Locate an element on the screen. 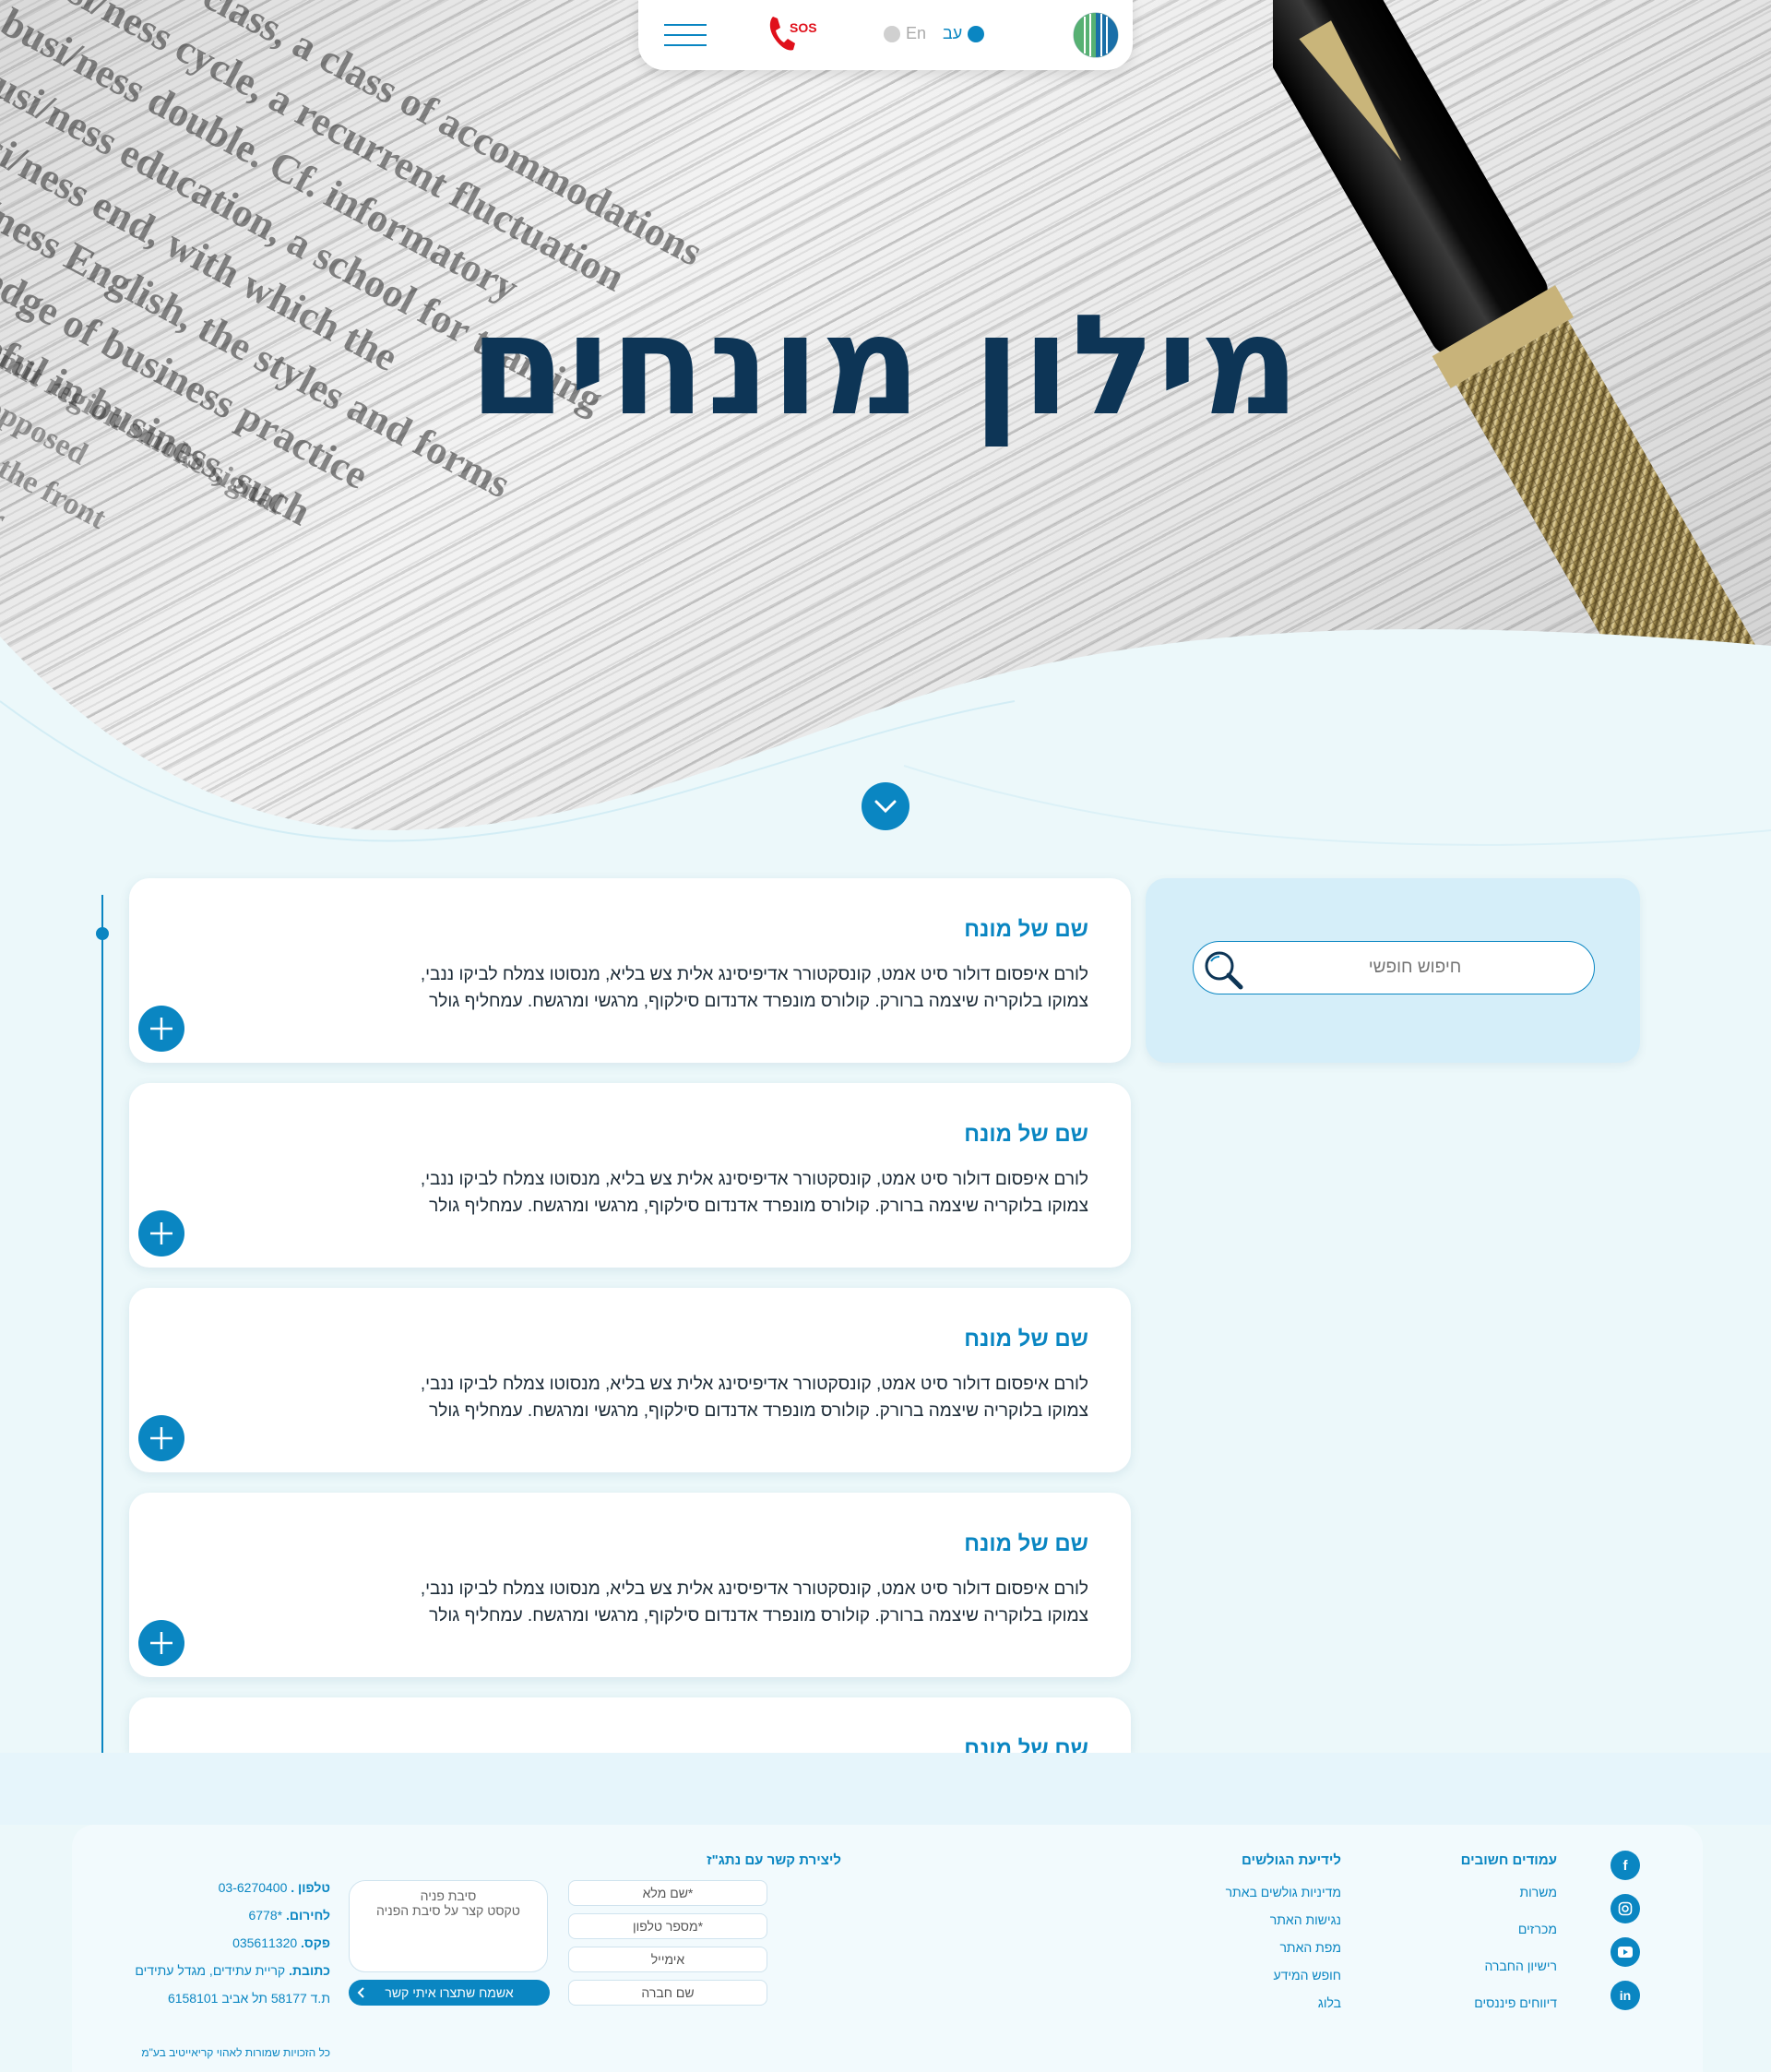 This screenshot has width=1771, height=2072. timeline-line is located at coordinates (102, 1324).